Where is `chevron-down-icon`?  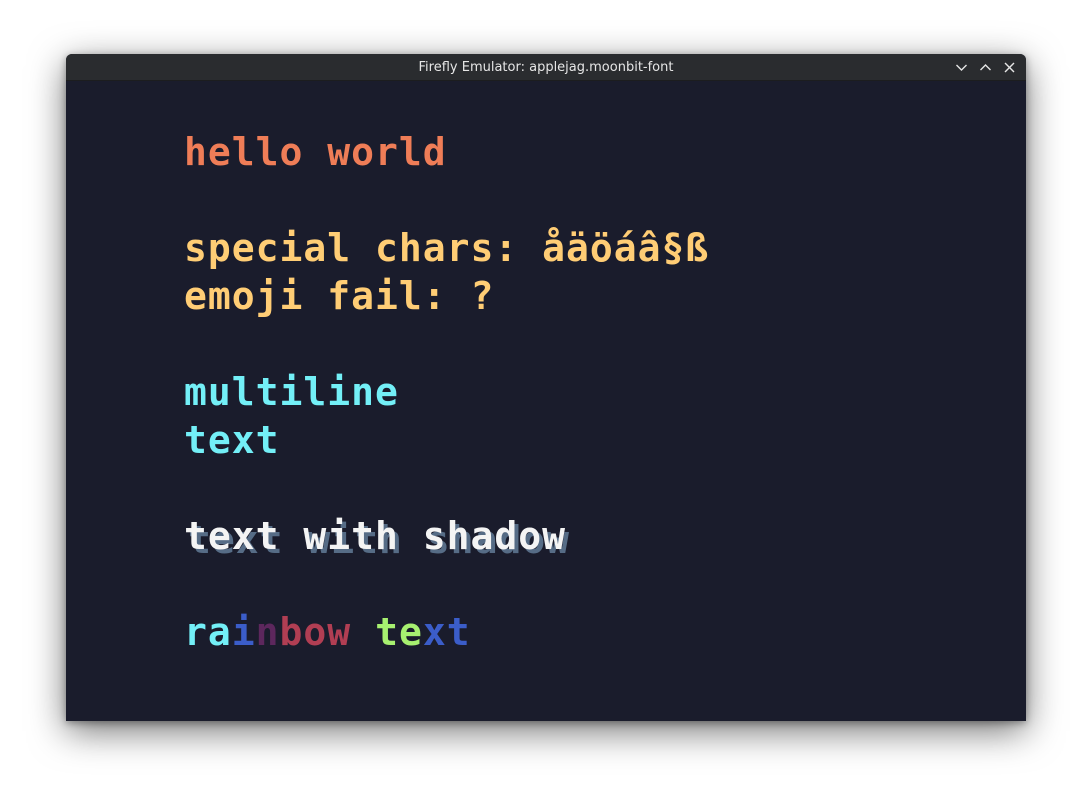 chevron-down-icon is located at coordinates (961, 67).